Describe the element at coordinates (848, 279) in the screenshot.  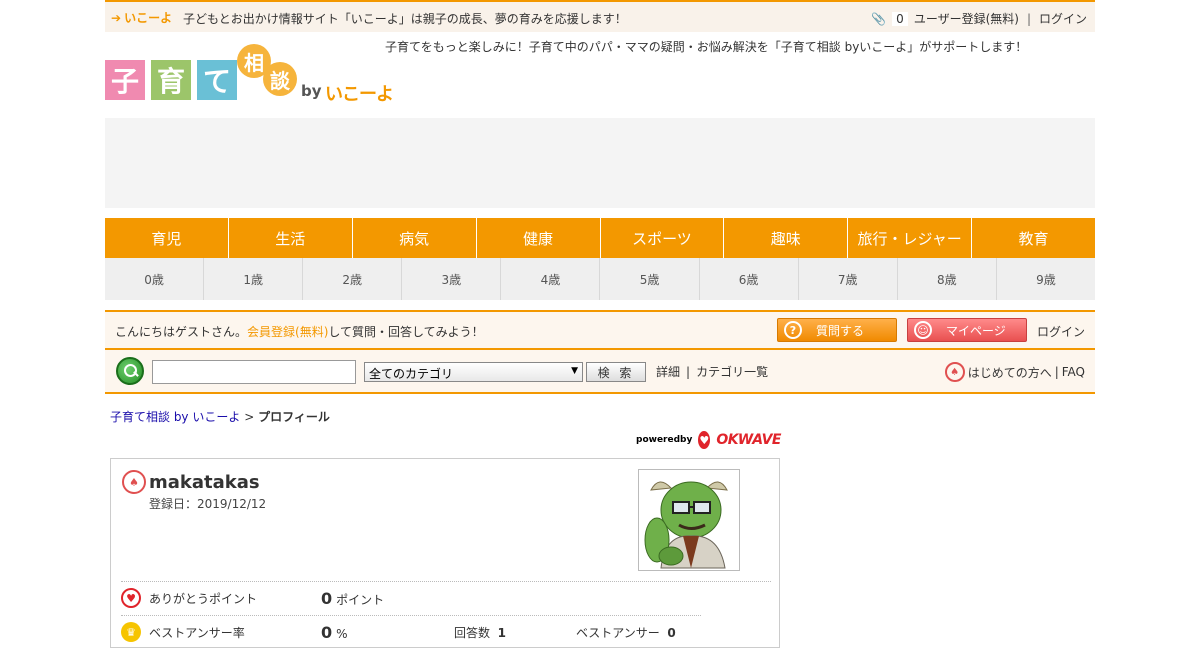
I see `age-tab: 7歳` at that location.